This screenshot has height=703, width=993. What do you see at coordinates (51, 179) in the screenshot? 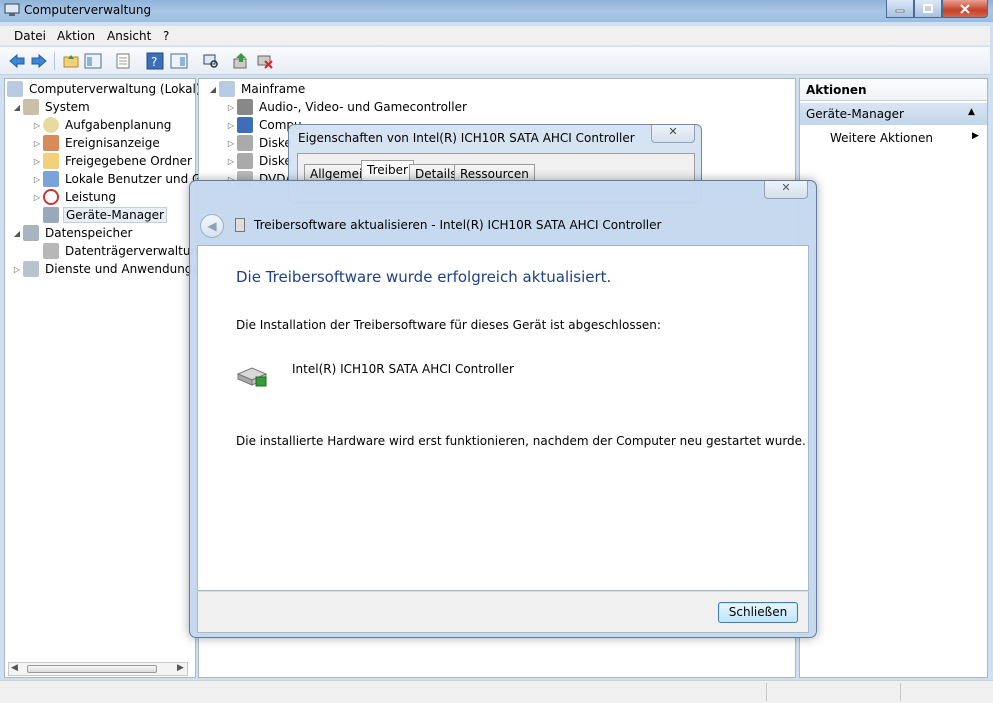
I see `users-icon` at bounding box center [51, 179].